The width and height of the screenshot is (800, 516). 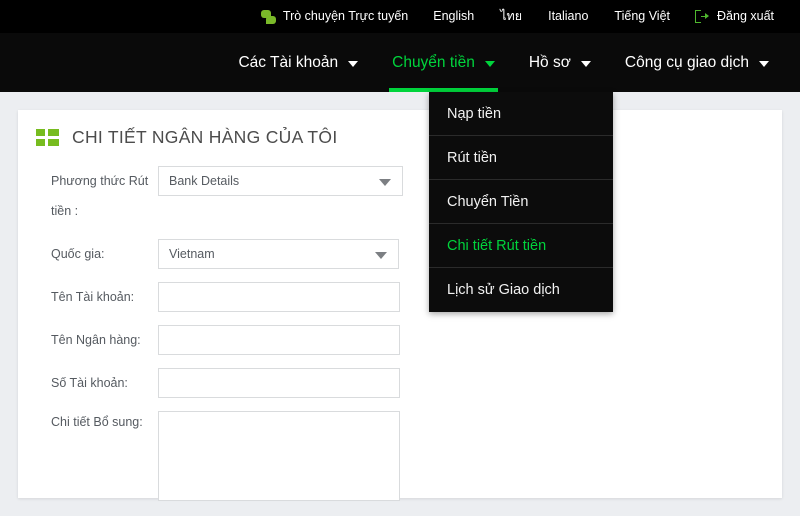 I want to click on country-field-wrap: Vietnam, so click(x=278, y=254).